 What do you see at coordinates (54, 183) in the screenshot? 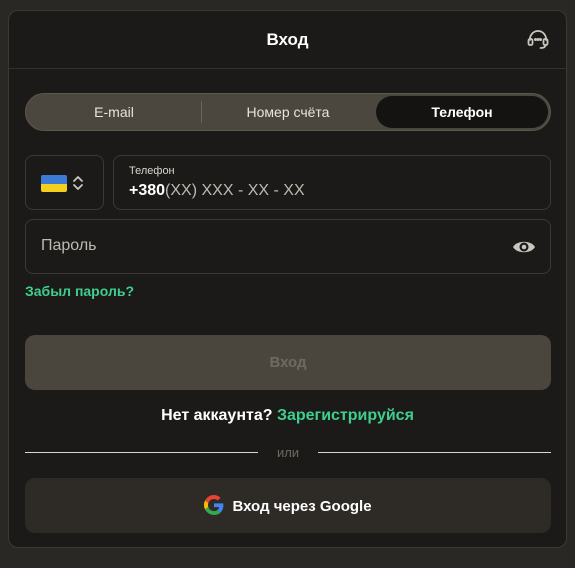
I see `ukraine-flag-icon` at bounding box center [54, 183].